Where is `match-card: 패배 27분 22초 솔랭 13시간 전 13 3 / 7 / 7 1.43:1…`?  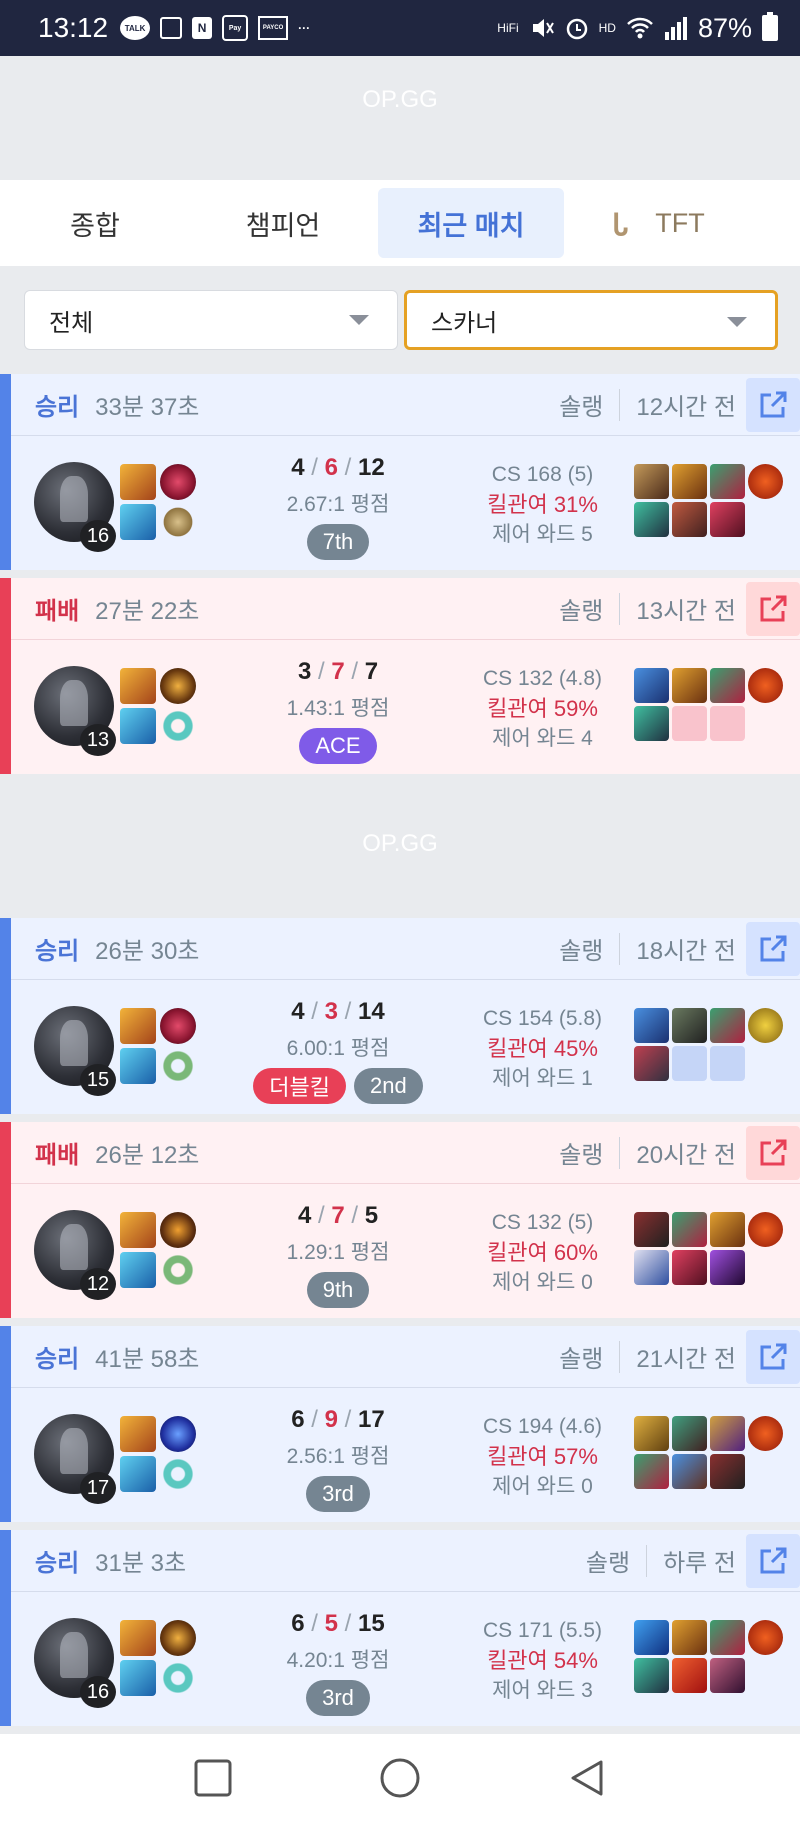 match-card: 패배 27분 22초 솔랭 13시간 전 13 3 / 7 / 7 1.43:1… is located at coordinates (400, 676).